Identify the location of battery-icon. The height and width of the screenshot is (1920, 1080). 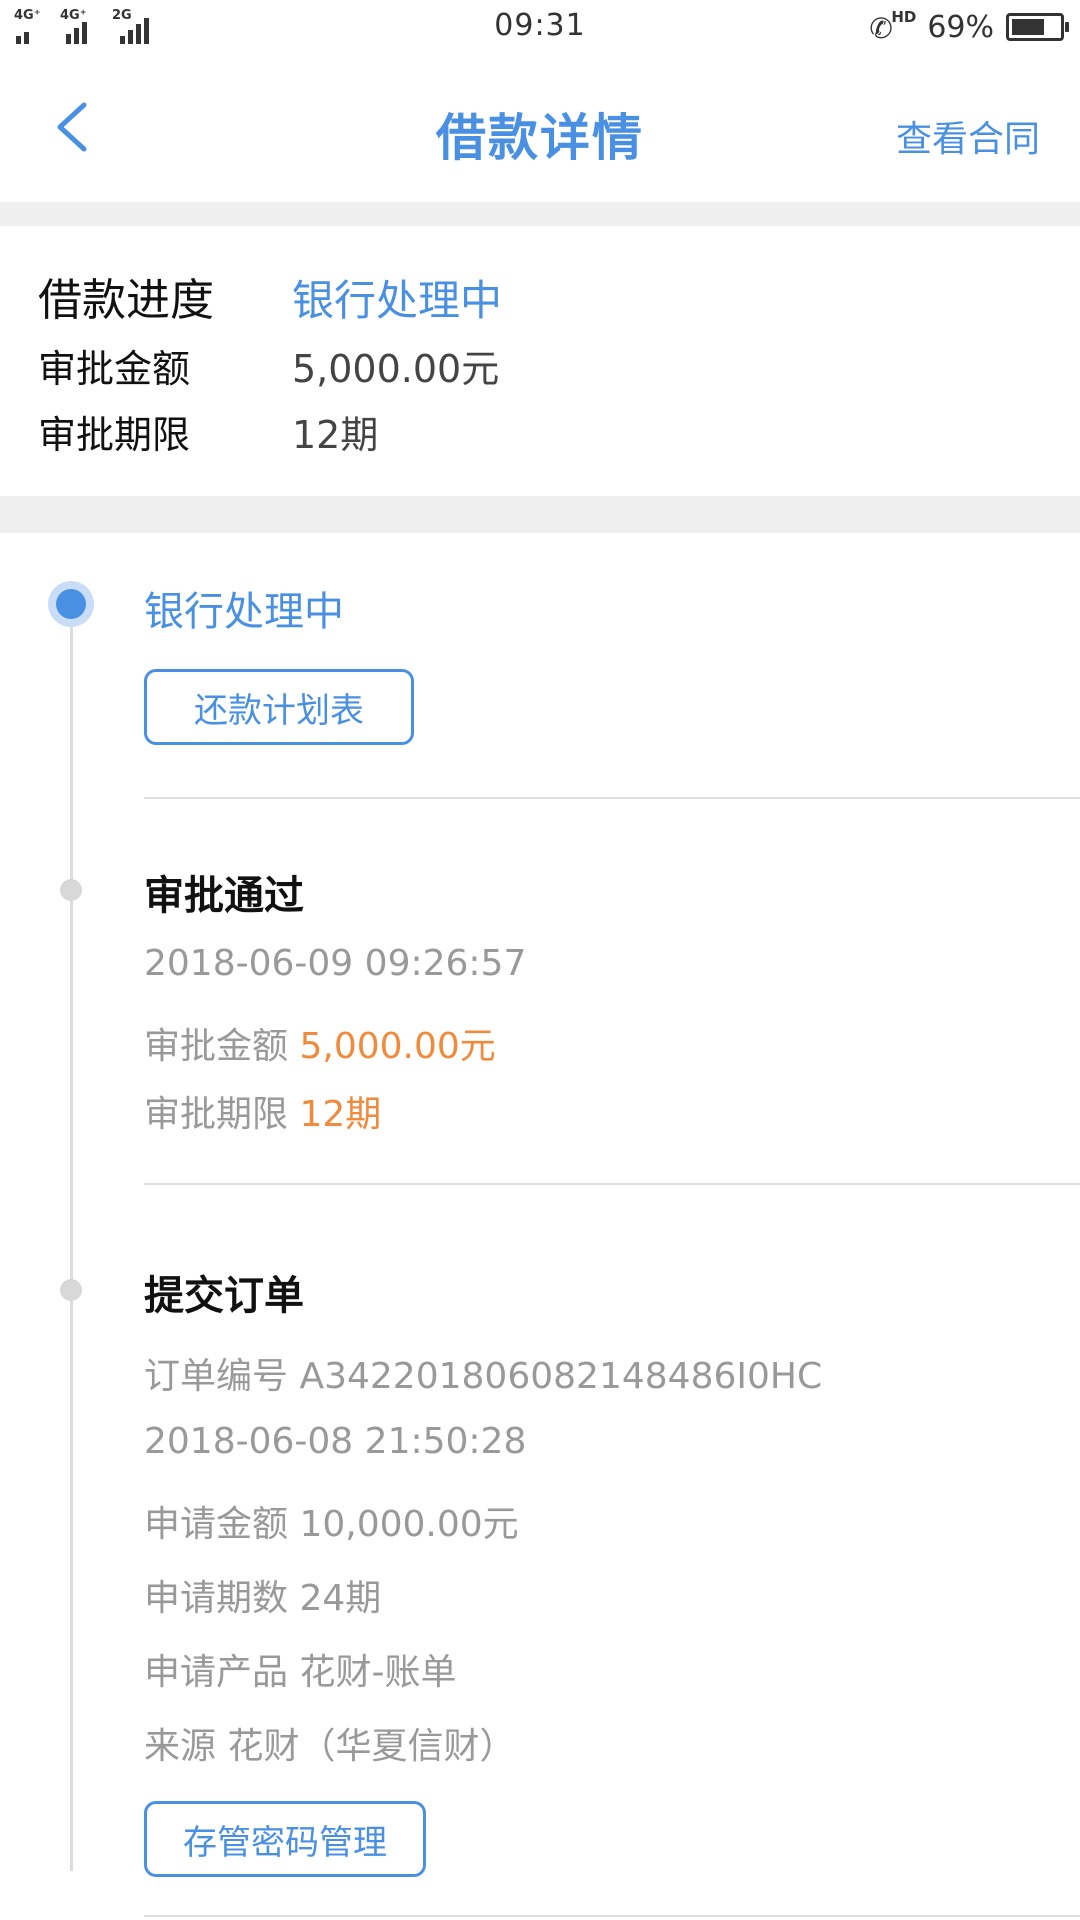
(1037, 27).